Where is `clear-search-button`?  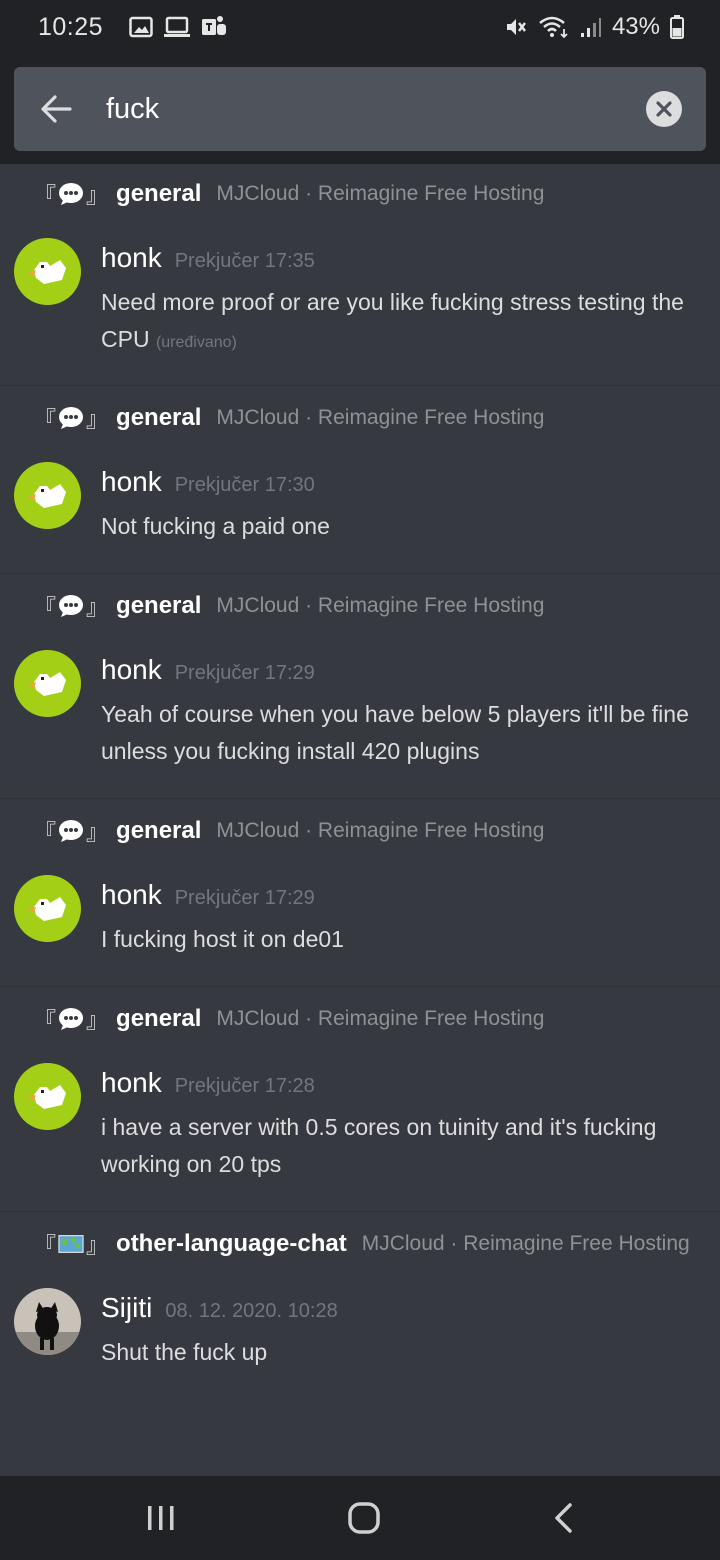 clear-search-button is located at coordinates (664, 109).